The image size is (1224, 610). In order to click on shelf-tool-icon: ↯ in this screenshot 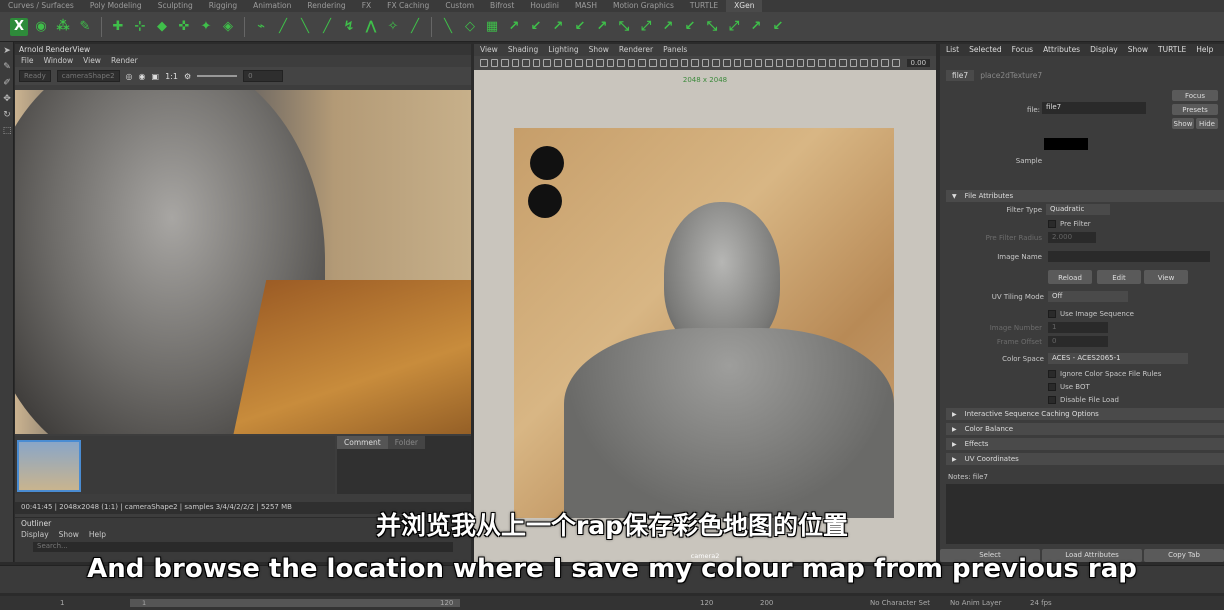, I will do `click(349, 27)`.